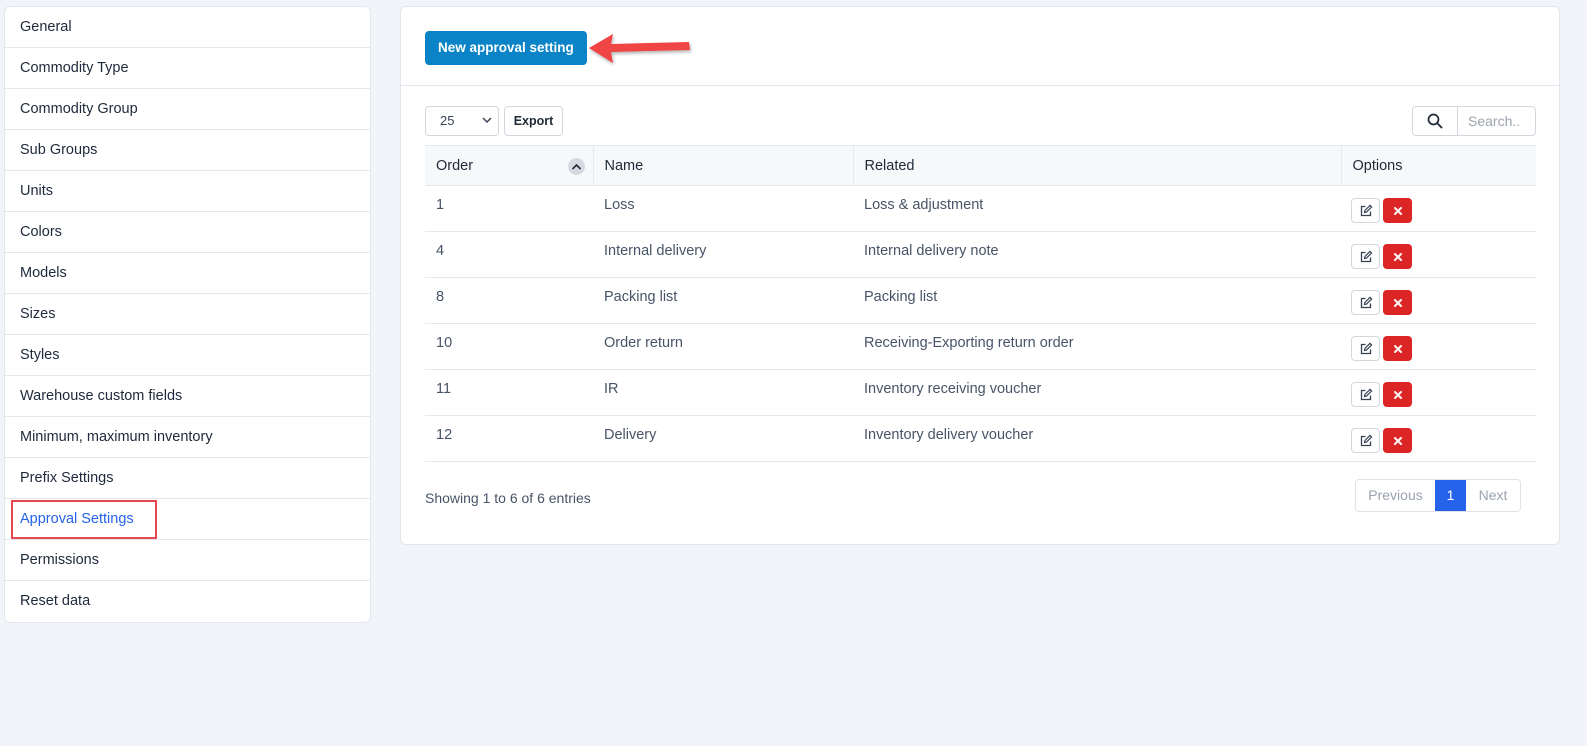 This screenshot has height=746, width=1587. I want to click on table-row: 1 Loss Loss & adjustment, so click(980, 208).